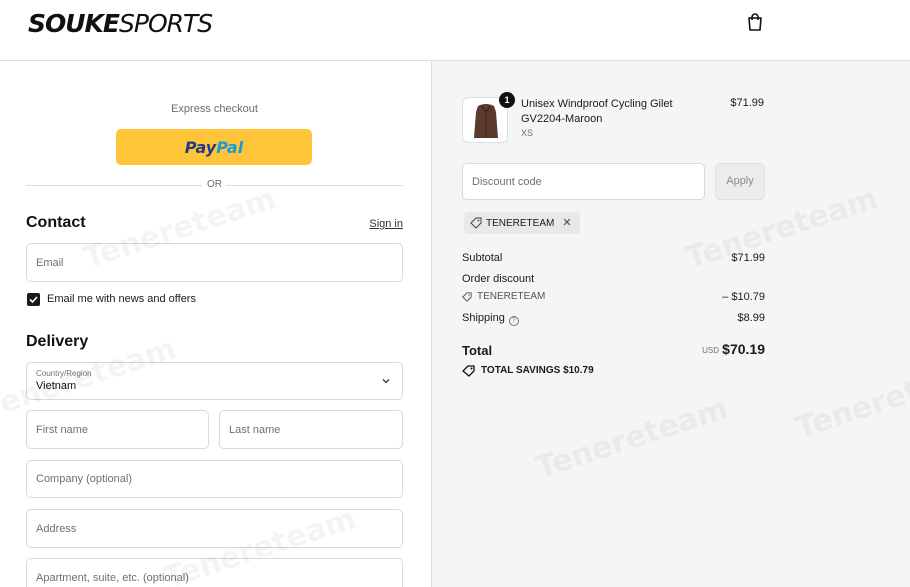  I want to click on shipping-label: Shipping, so click(483, 318).